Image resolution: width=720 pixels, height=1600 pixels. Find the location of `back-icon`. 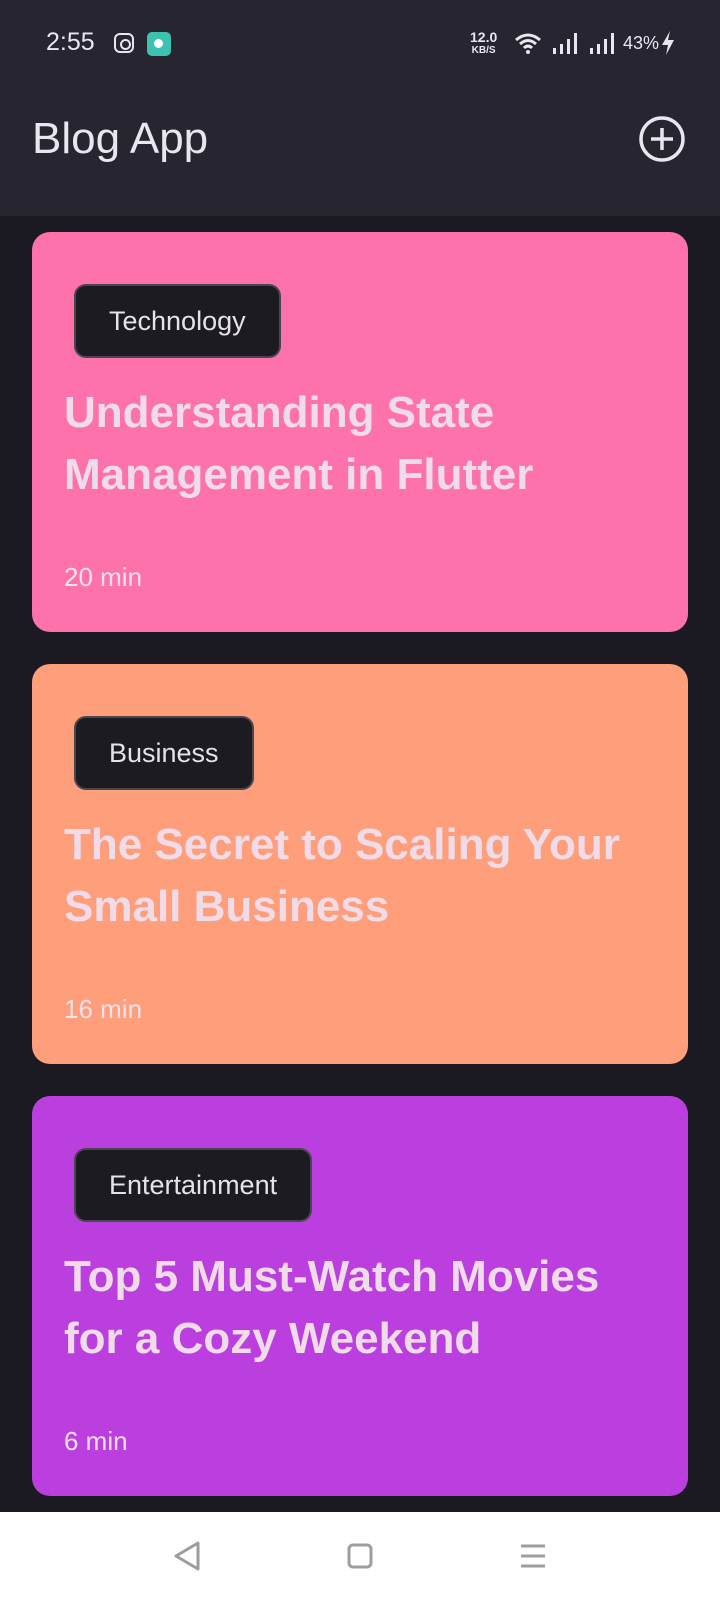

back-icon is located at coordinates (187, 1556).